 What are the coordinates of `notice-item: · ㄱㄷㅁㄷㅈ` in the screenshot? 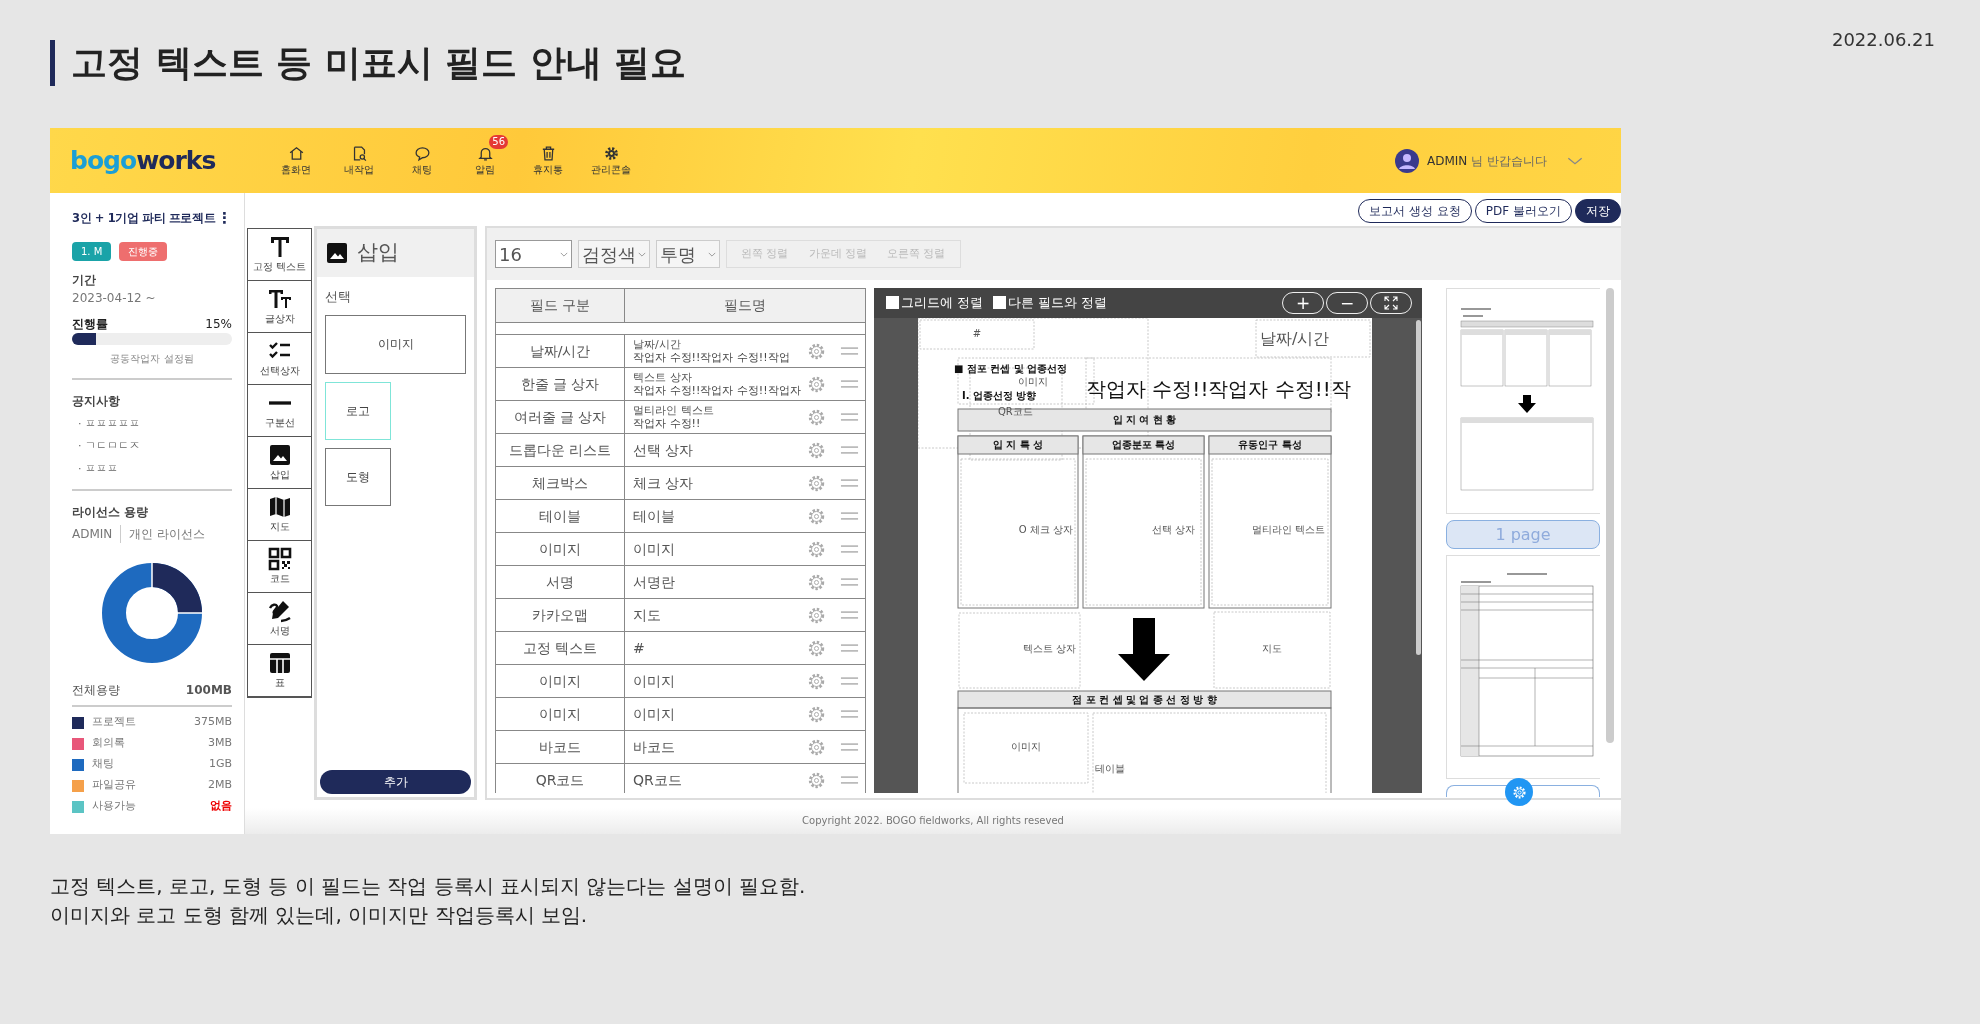 It's located at (155, 446).